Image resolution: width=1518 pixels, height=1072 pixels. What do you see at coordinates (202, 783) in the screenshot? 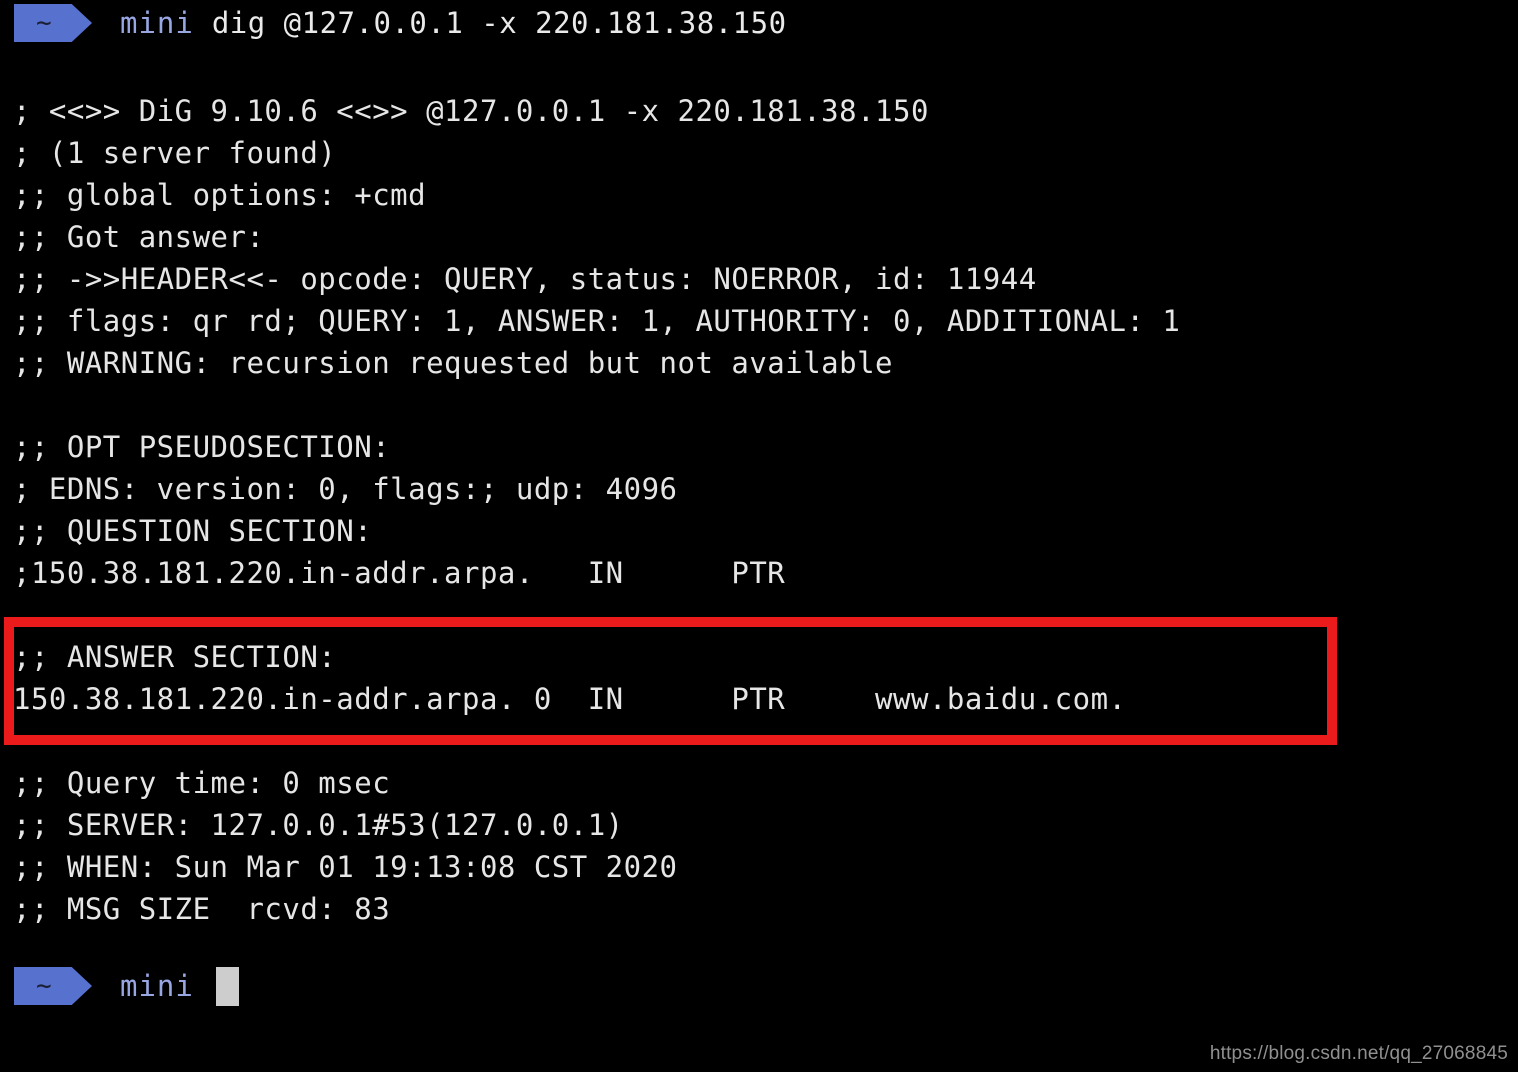
I see `terminal-line: ;; Query time: 0 msec` at bounding box center [202, 783].